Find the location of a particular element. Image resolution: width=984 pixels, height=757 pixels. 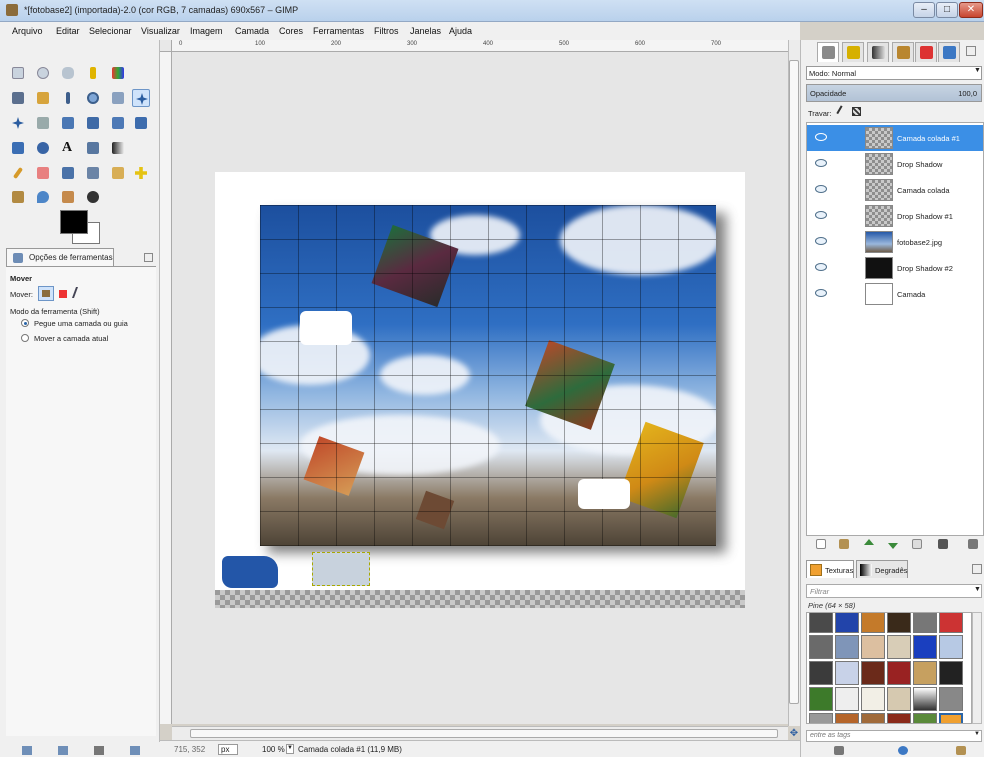

images-tab is located at coordinates (949, 52).